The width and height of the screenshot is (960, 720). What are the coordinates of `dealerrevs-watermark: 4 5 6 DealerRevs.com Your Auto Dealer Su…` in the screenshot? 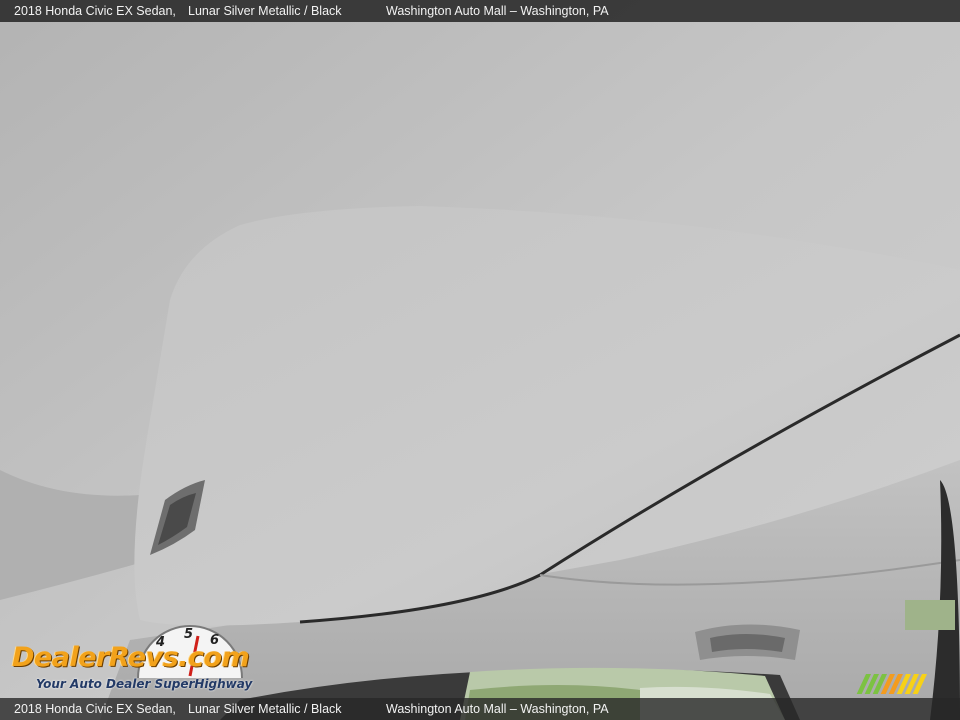 It's located at (140, 658).